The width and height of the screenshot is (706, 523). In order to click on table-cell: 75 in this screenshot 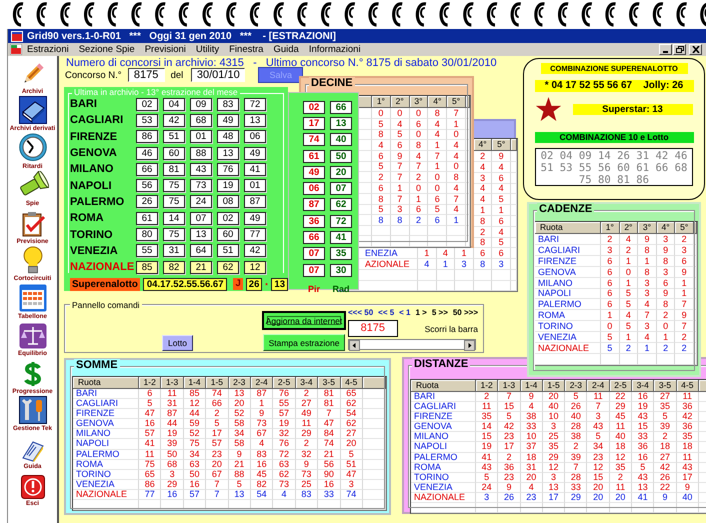, I will do `click(150, 465)`.